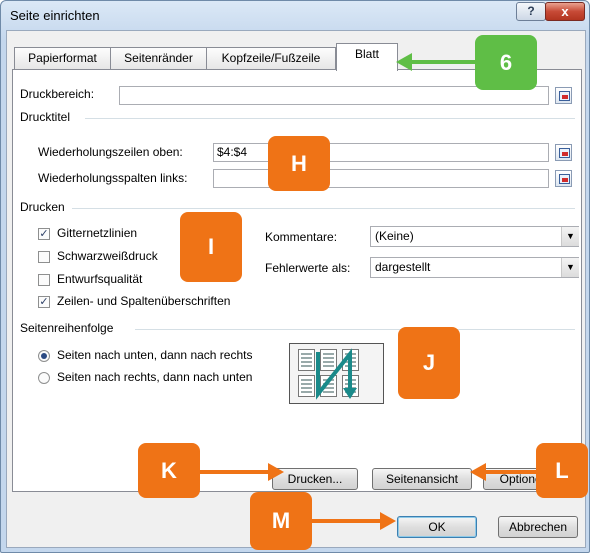 The image size is (590, 553). What do you see at coordinates (538, 527) in the screenshot?
I see `cancel-button: Abbrechen` at bounding box center [538, 527].